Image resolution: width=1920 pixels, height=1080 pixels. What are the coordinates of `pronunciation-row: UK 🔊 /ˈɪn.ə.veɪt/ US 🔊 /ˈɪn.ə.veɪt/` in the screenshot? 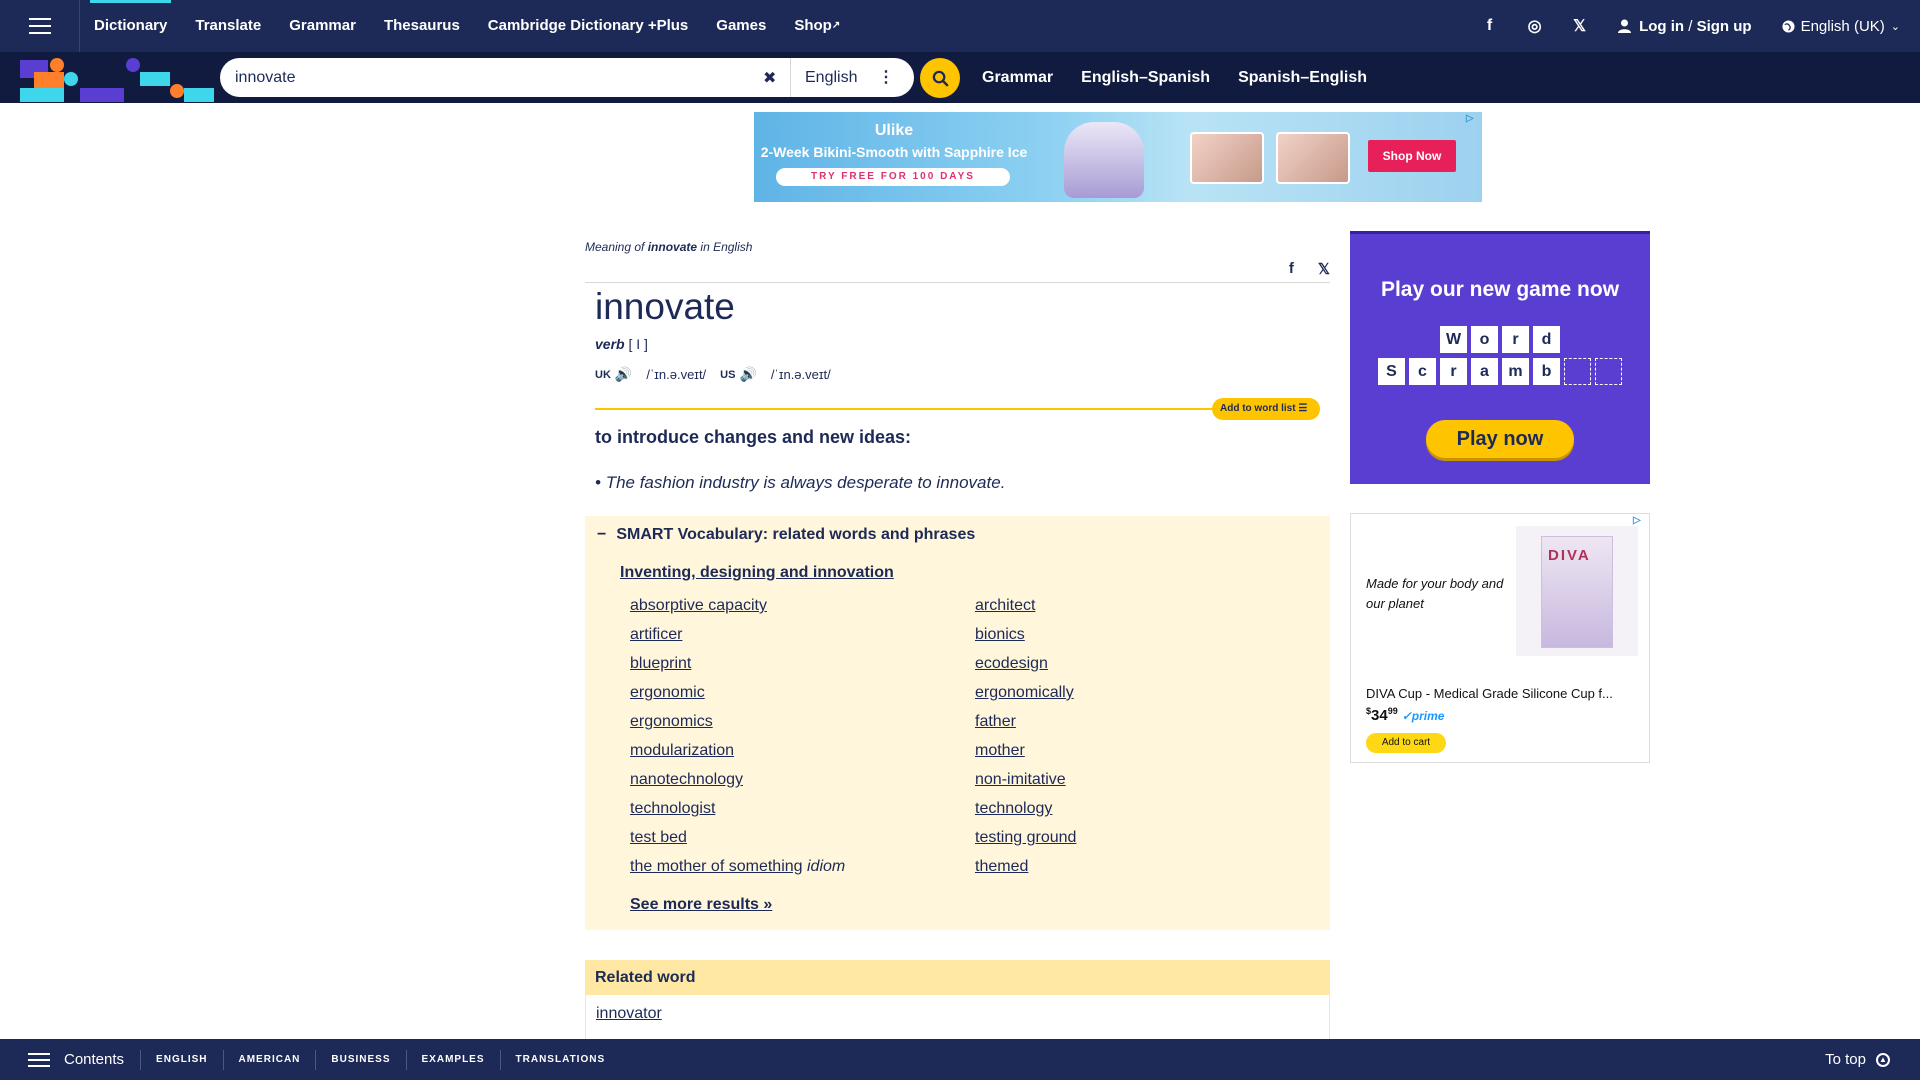 It's located at (720, 374).